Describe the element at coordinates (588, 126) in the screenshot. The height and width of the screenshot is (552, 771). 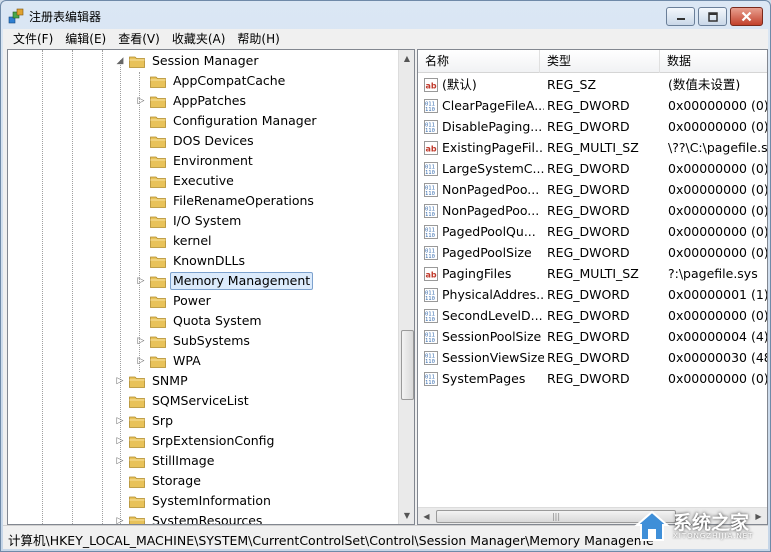
I see `value-type: REG_DWORD` at that location.